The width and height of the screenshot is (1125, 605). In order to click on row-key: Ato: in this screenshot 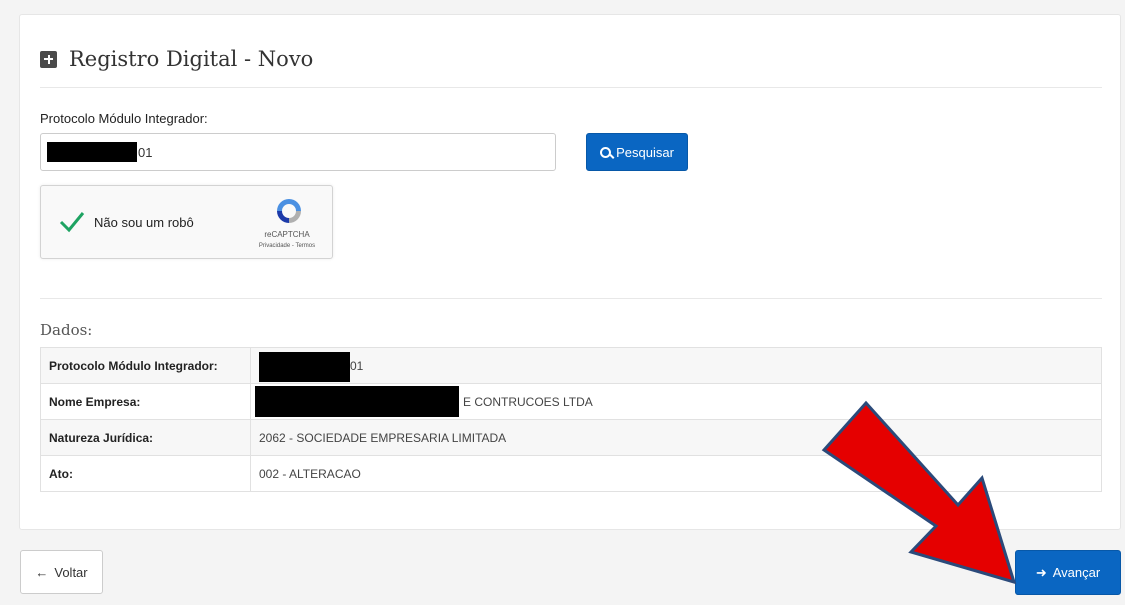, I will do `click(145, 473)`.